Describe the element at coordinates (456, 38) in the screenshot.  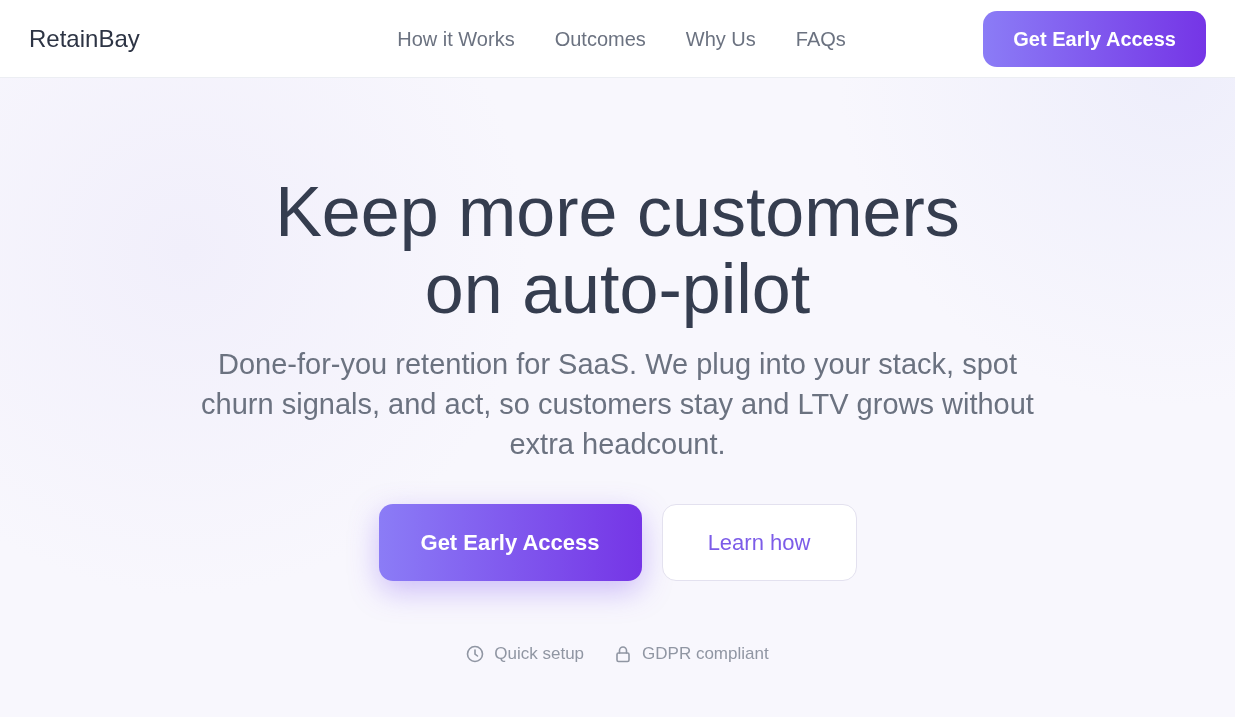
I see `nav-link: How it Works` at that location.